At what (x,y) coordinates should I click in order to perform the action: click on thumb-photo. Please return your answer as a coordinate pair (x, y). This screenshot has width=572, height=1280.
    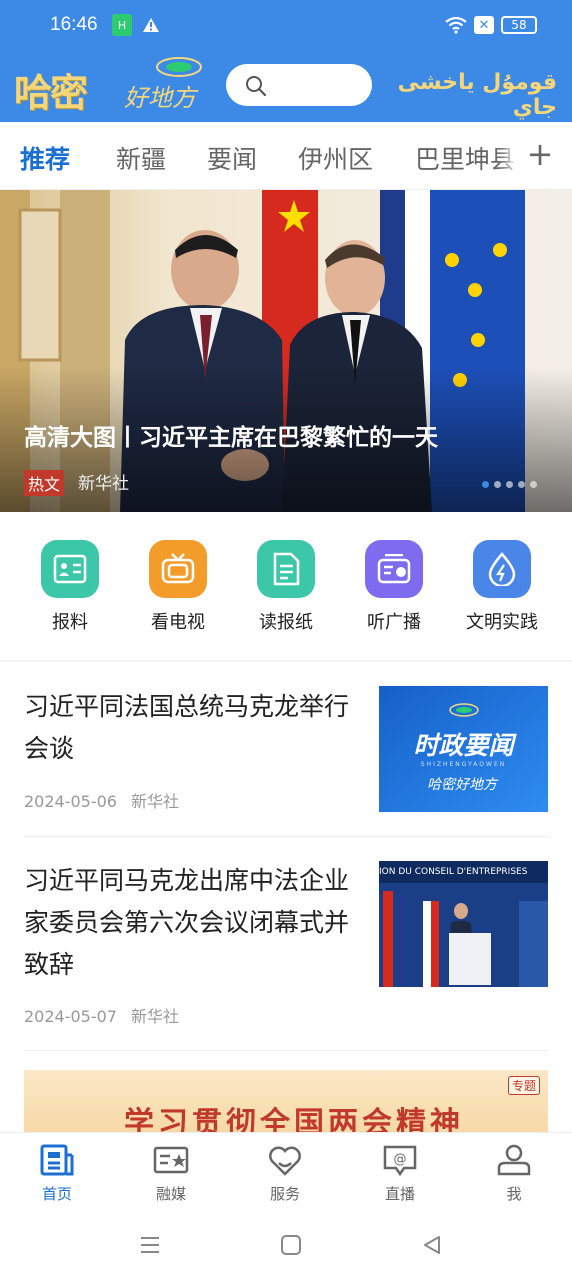
    Looking at the image, I should click on (463, 924).